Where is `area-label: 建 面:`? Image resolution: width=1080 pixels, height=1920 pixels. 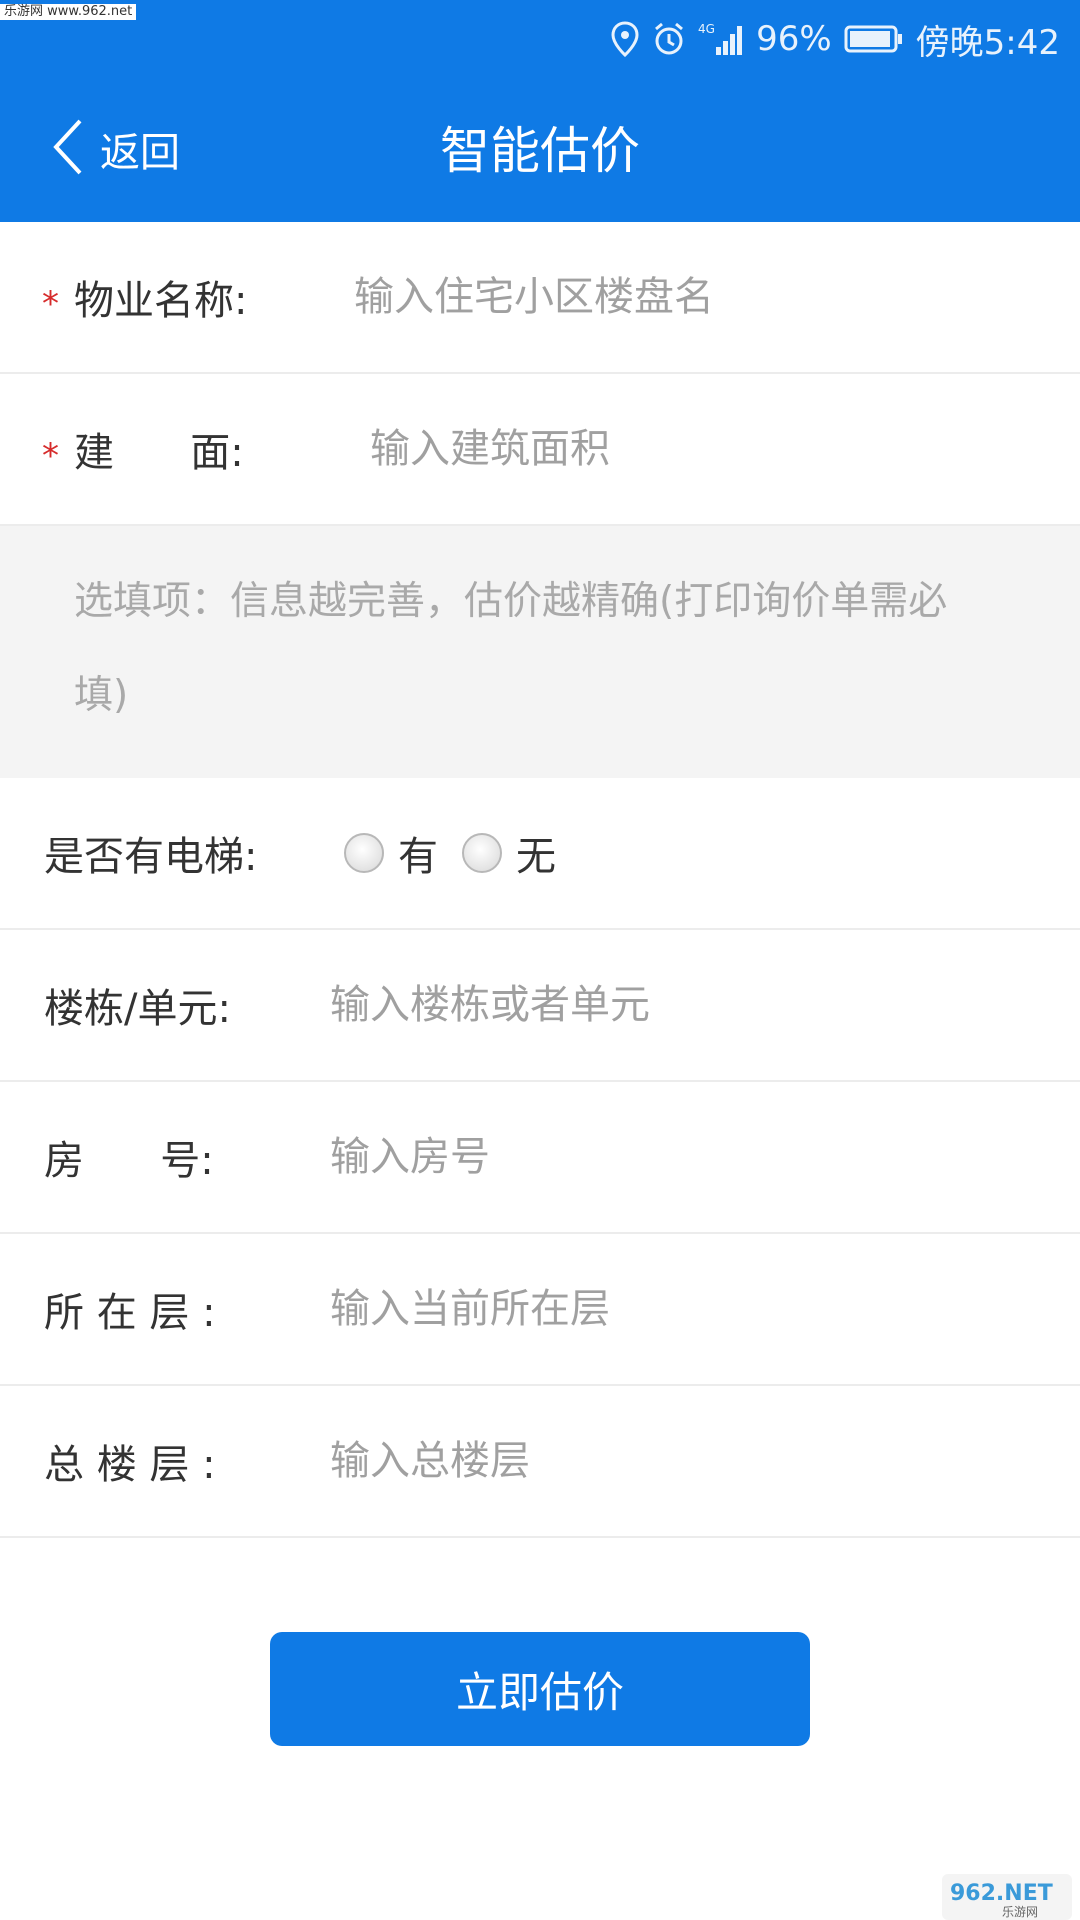
area-label: 建 面: is located at coordinates (159, 453).